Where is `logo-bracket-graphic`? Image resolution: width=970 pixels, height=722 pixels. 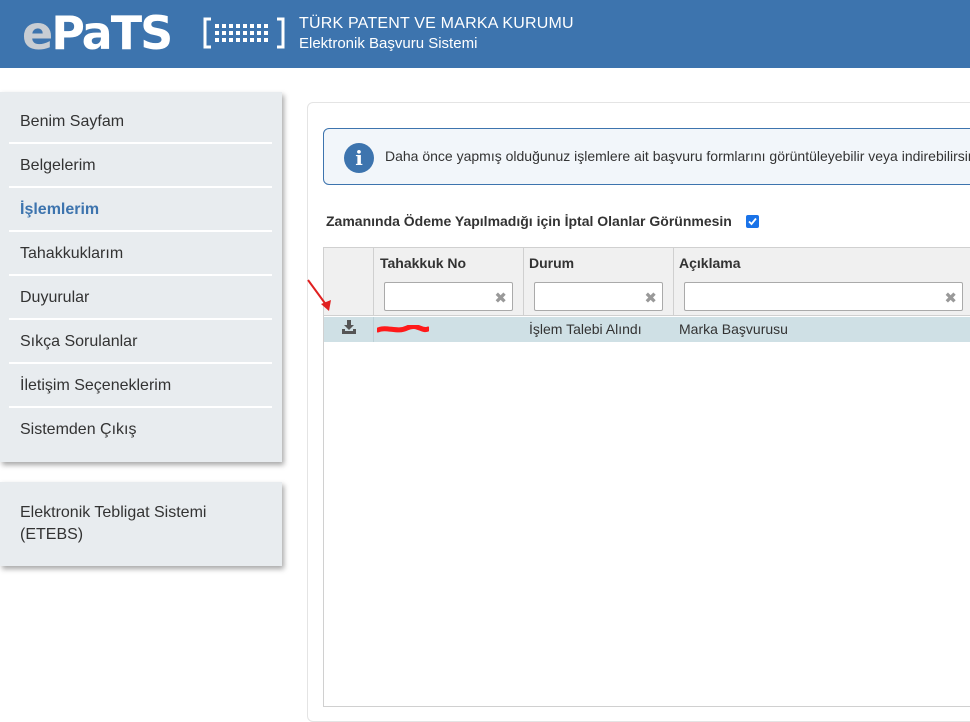
logo-bracket-graphic is located at coordinates (244, 33).